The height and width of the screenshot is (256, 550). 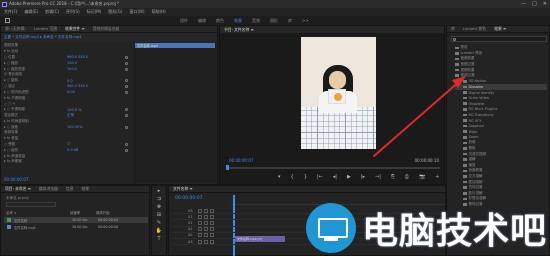 What do you see at coordinates (292, 177) in the screenshot?
I see `mark-in-button: {` at bounding box center [292, 177].